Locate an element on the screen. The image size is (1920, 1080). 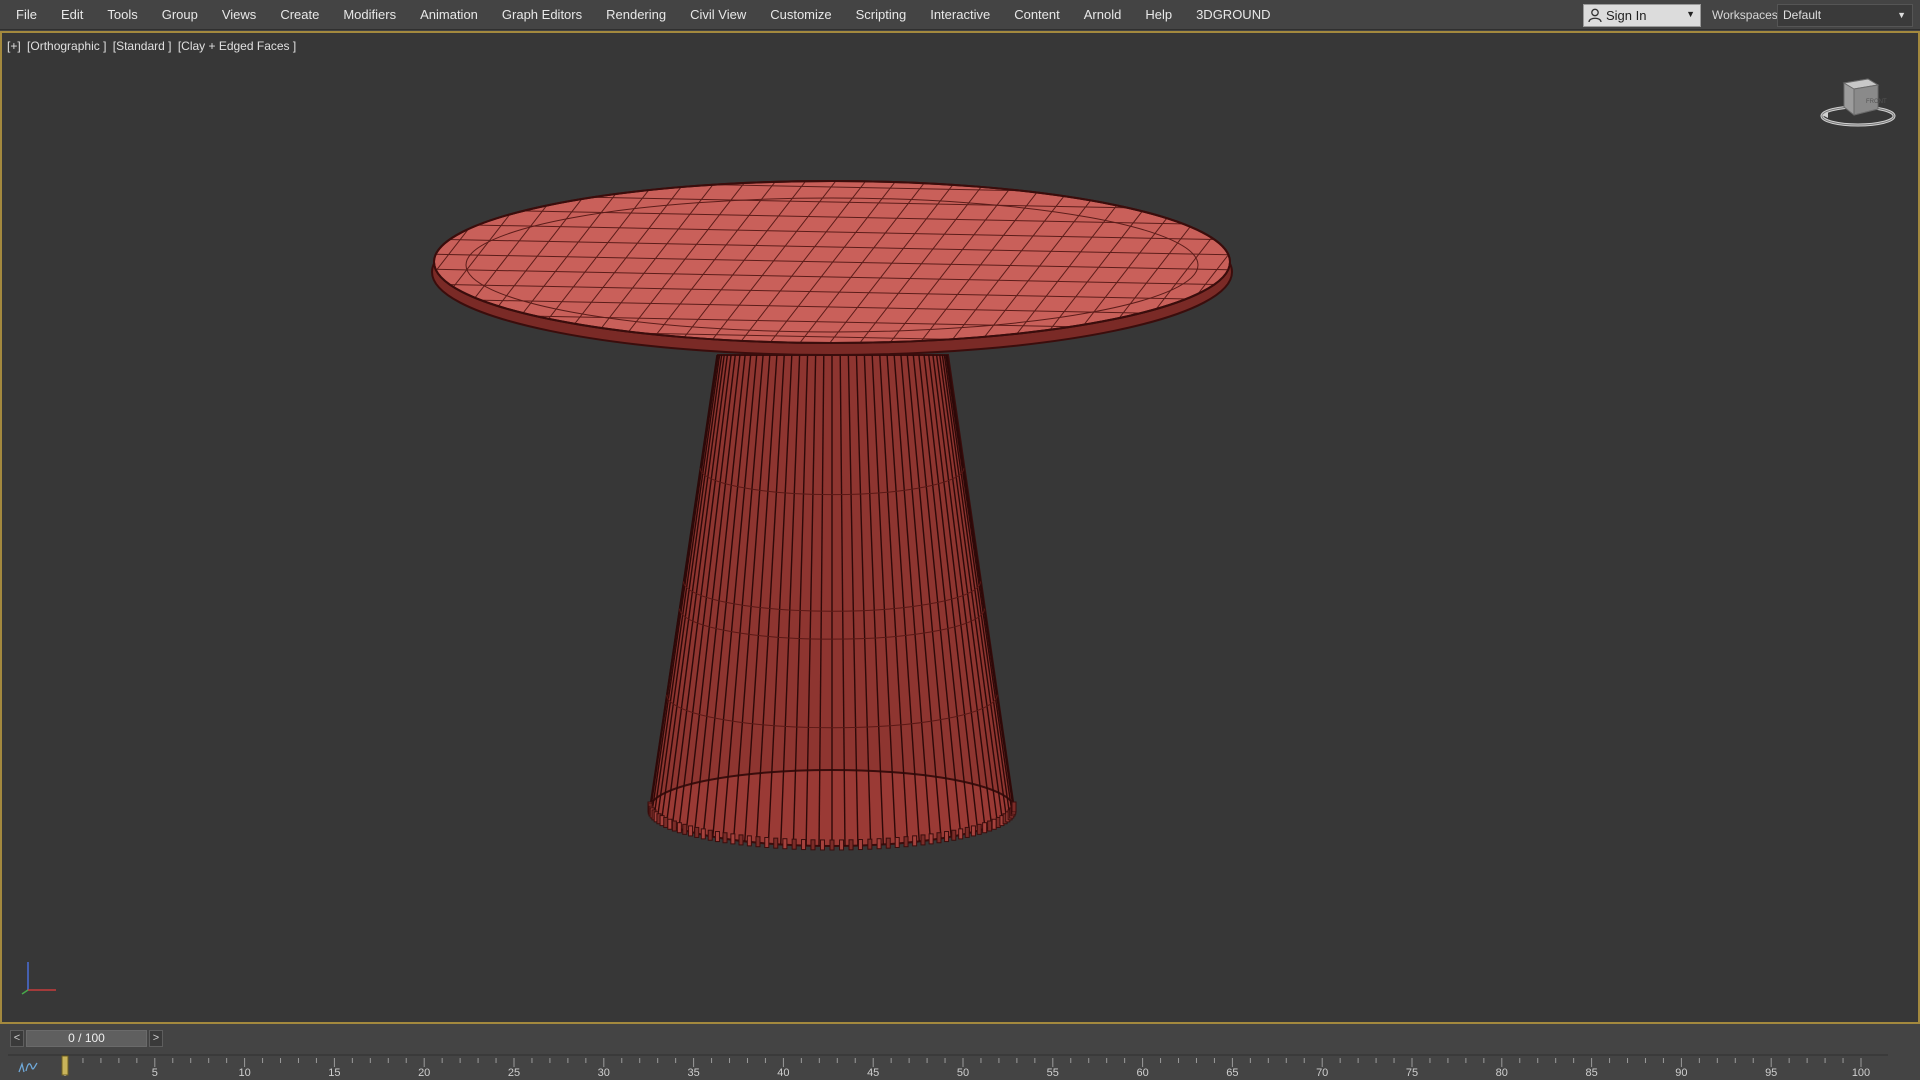
track-tick-label: 15 is located at coordinates (334, 1072).